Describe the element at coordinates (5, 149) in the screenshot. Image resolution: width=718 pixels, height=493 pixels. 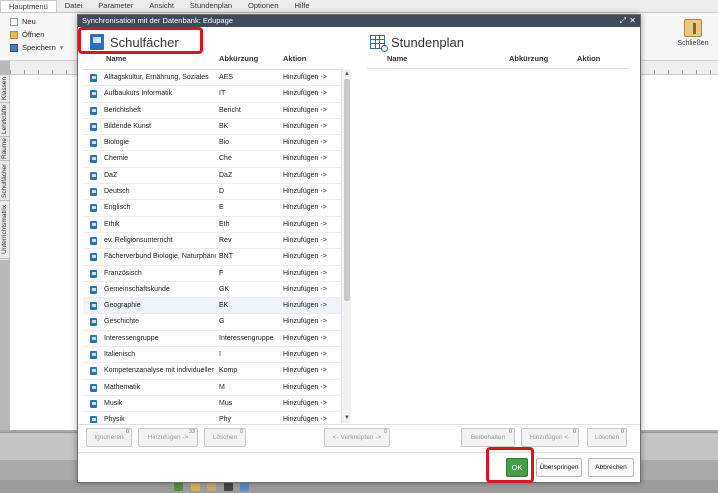
I see `vtab-raeume: Räume` at that location.